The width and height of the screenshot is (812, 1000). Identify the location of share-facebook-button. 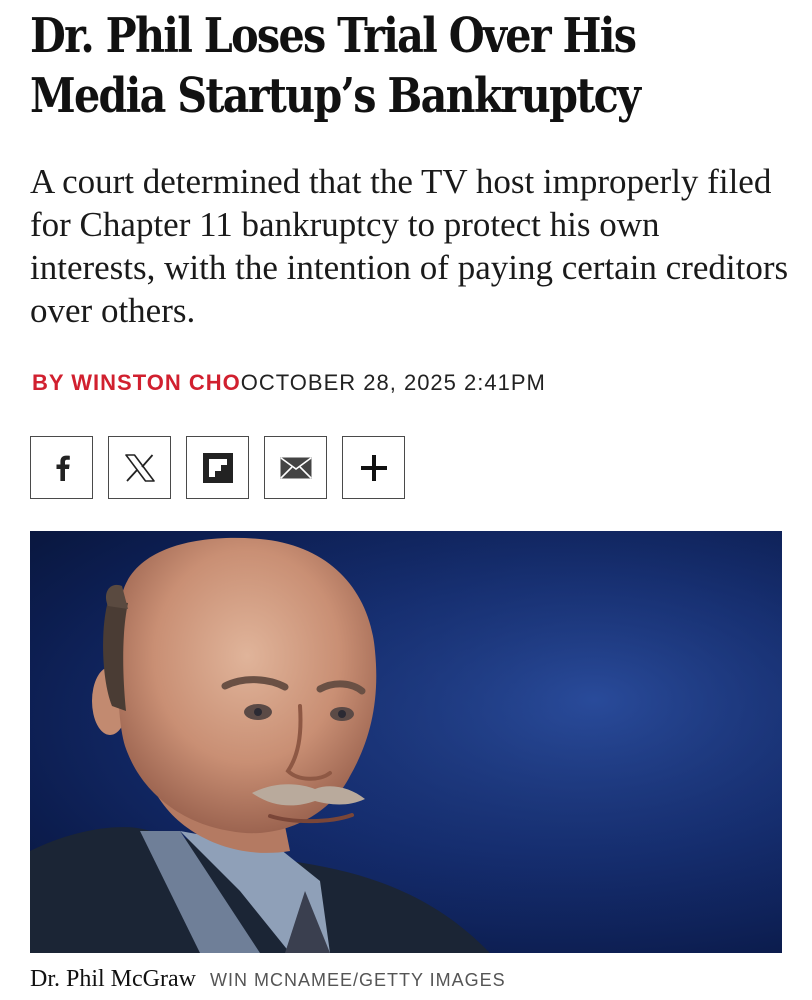
(61, 467).